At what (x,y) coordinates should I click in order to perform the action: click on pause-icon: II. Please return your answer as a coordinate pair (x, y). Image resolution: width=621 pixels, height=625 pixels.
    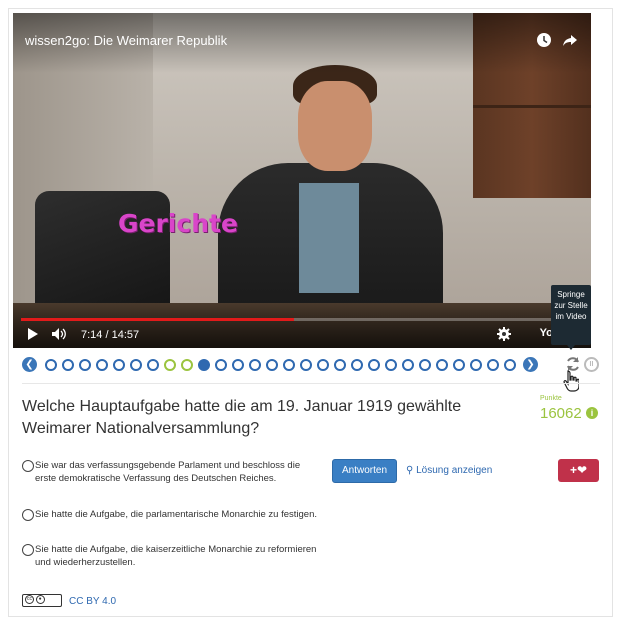
    Looking at the image, I should click on (591, 364).